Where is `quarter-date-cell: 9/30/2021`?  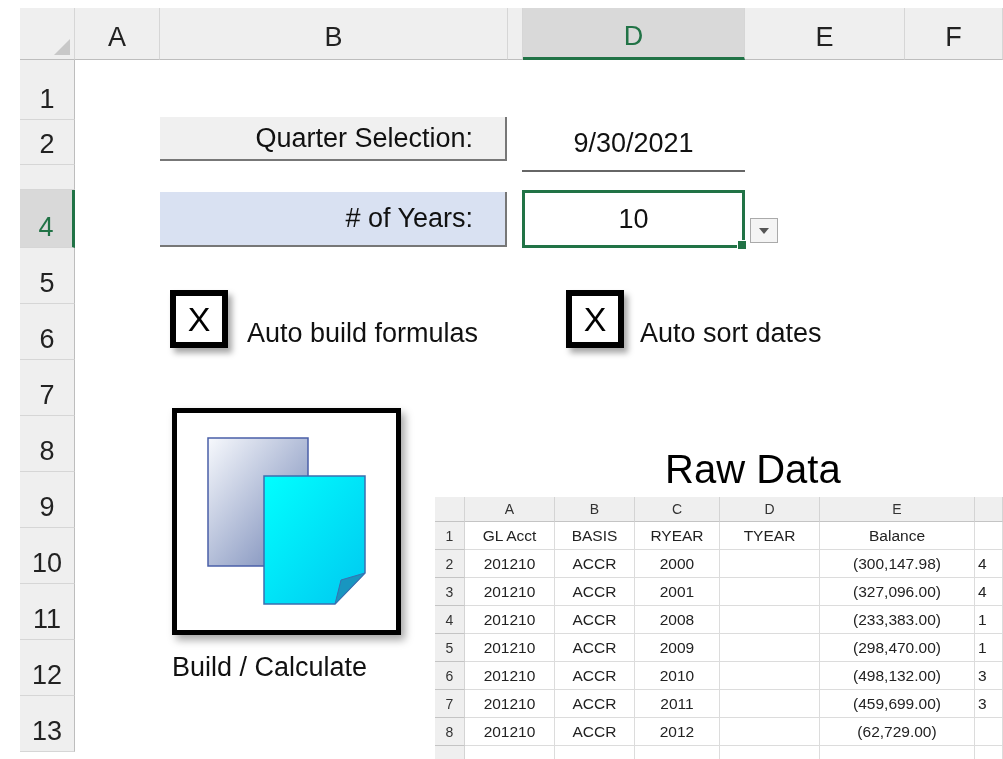 quarter-date-cell: 9/30/2021 is located at coordinates (633, 144).